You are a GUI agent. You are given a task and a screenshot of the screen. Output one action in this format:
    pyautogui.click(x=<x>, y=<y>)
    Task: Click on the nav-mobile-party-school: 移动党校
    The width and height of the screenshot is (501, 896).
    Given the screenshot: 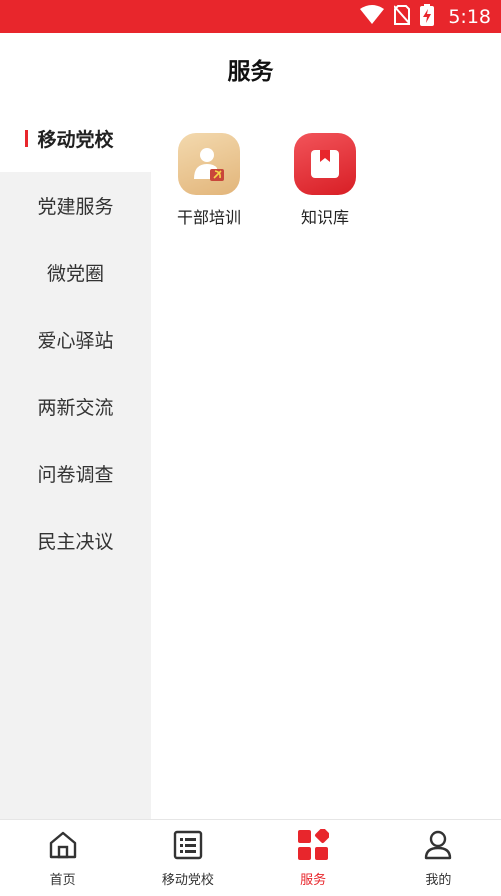 What is the action you would take?
    pyautogui.click(x=187, y=858)
    